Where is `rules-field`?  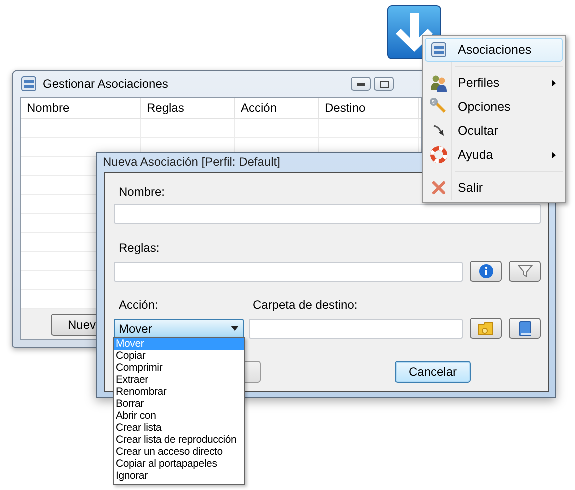 rules-field is located at coordinates (288, 272).